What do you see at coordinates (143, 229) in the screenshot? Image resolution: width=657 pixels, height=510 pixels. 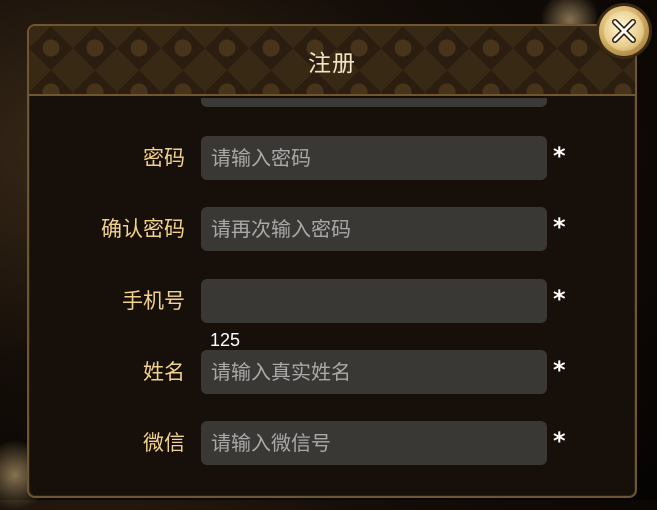 I see `confirm-password-label: 确认密码` at bounding box center [143, 229].